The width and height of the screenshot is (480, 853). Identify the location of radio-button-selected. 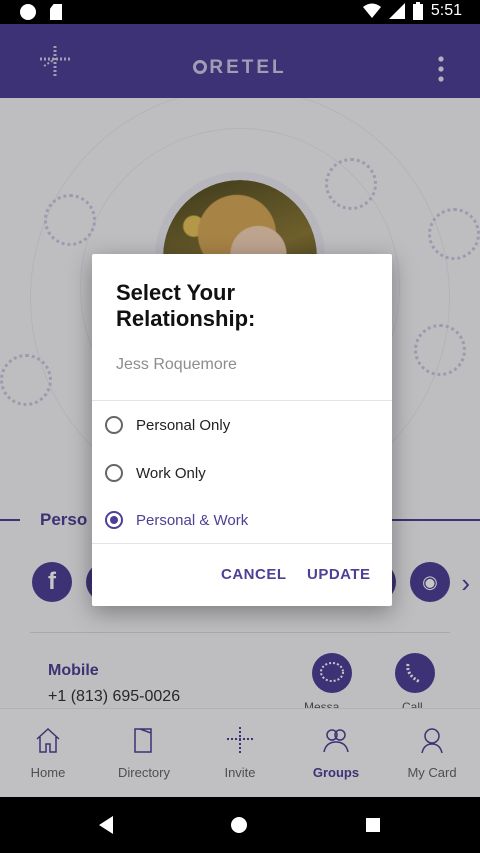
(114, 520).